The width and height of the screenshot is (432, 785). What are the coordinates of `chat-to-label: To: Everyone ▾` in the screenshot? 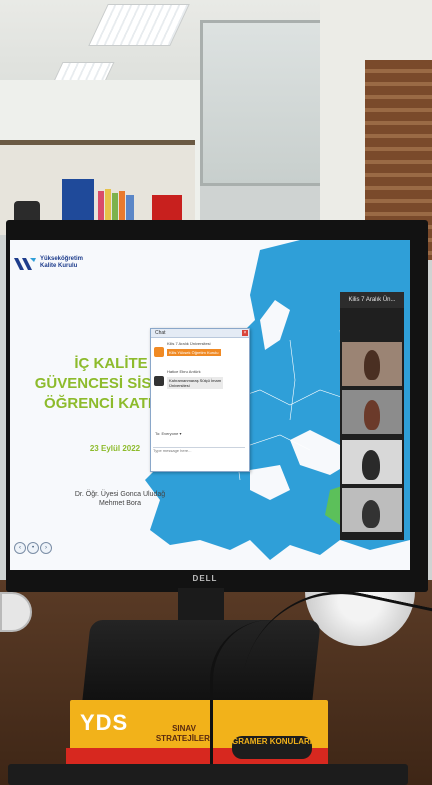 It's located at (168, 433).